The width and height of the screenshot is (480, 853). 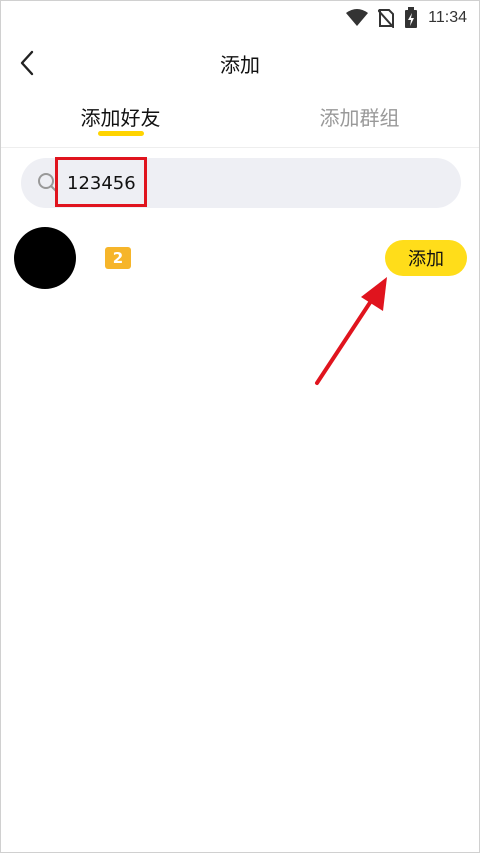 I want to click on tab-add-group: 添加群组, so click(x=359, y=120).